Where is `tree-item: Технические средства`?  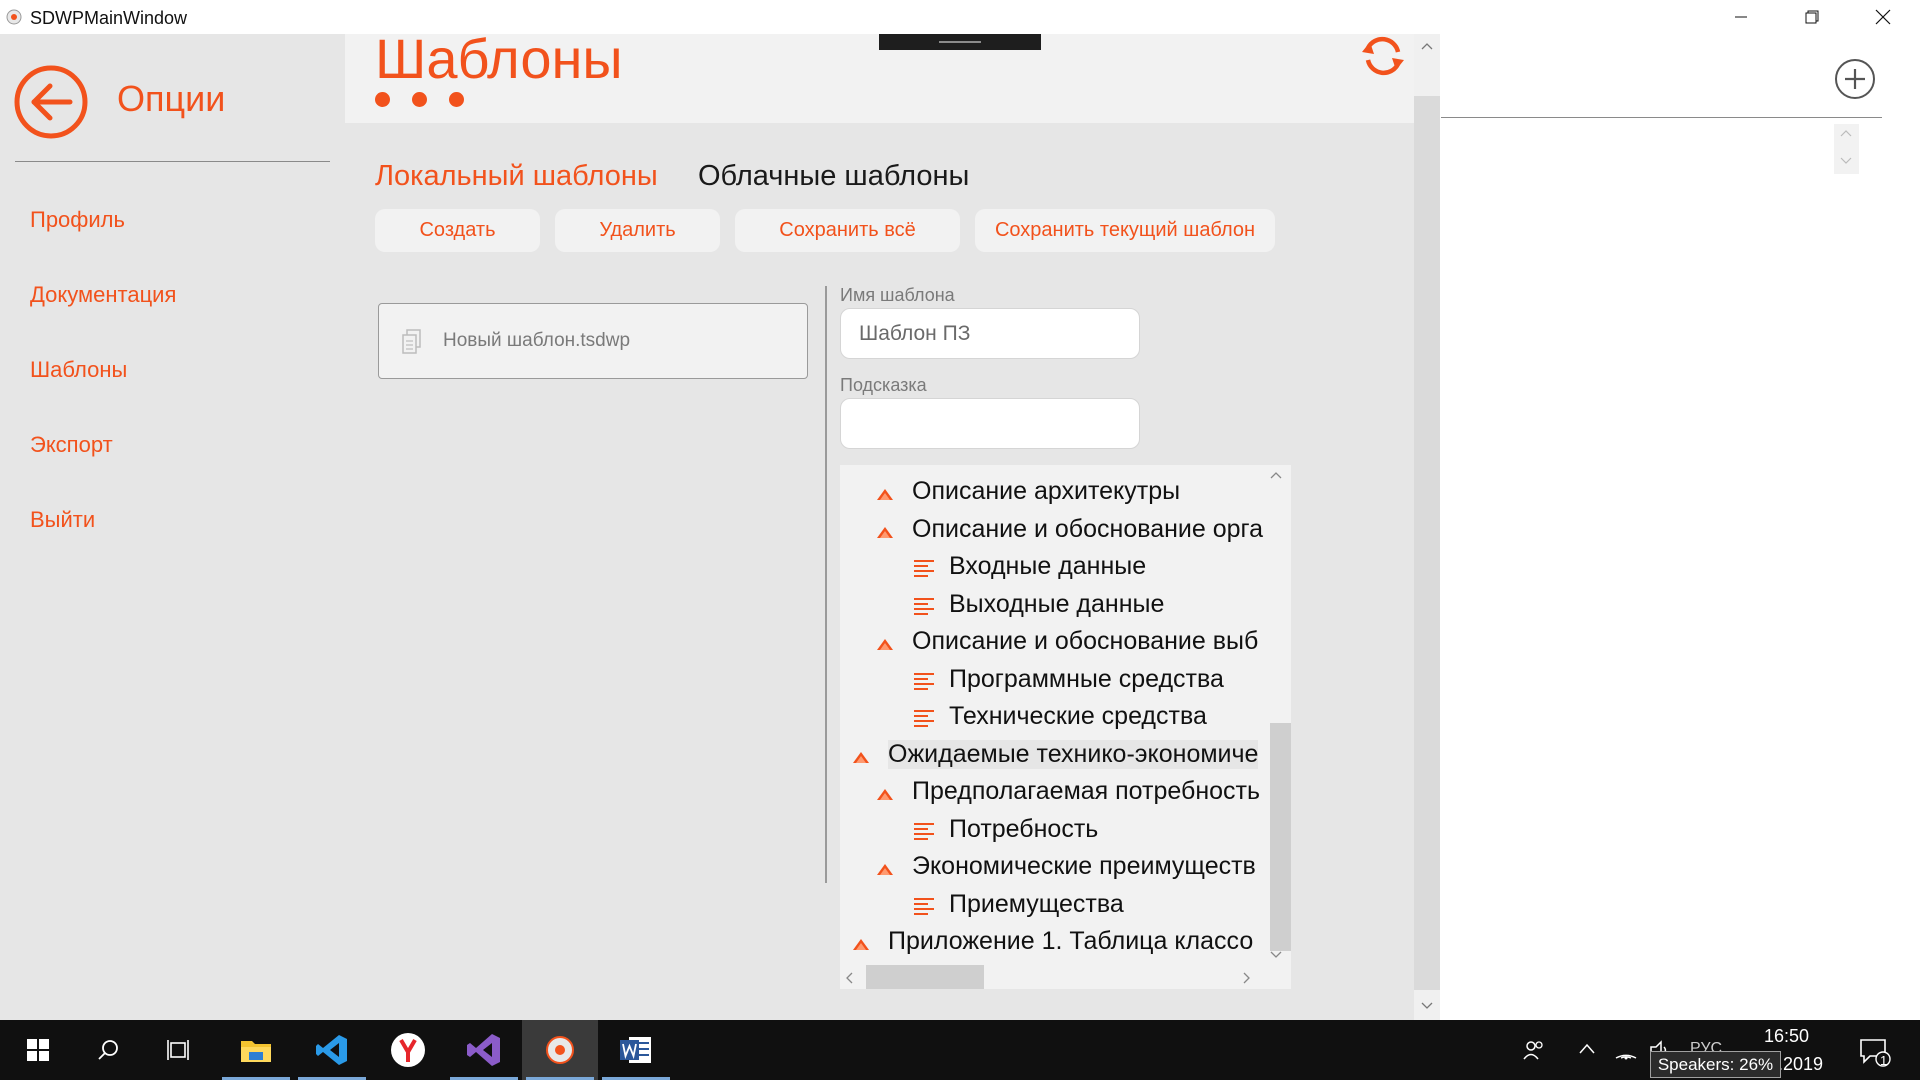 tree-item: Технические средства is located at coordinates (1055, 719).